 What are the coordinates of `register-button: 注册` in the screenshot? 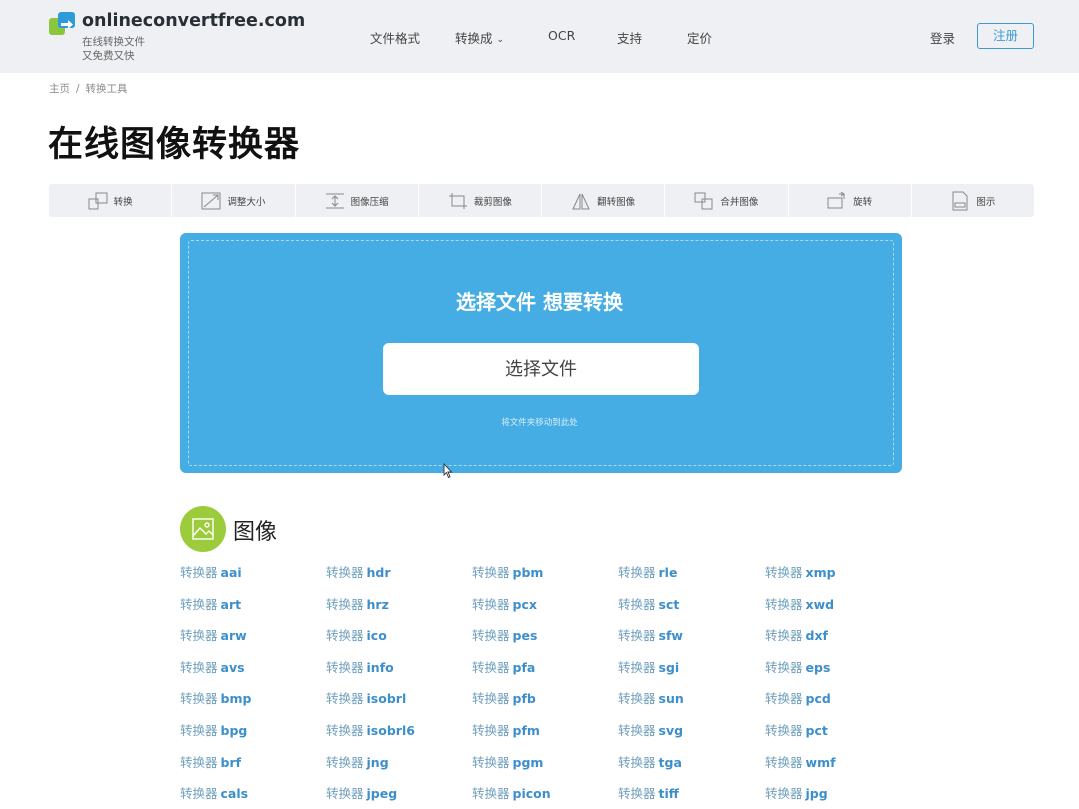 It's located at (1005, 36).